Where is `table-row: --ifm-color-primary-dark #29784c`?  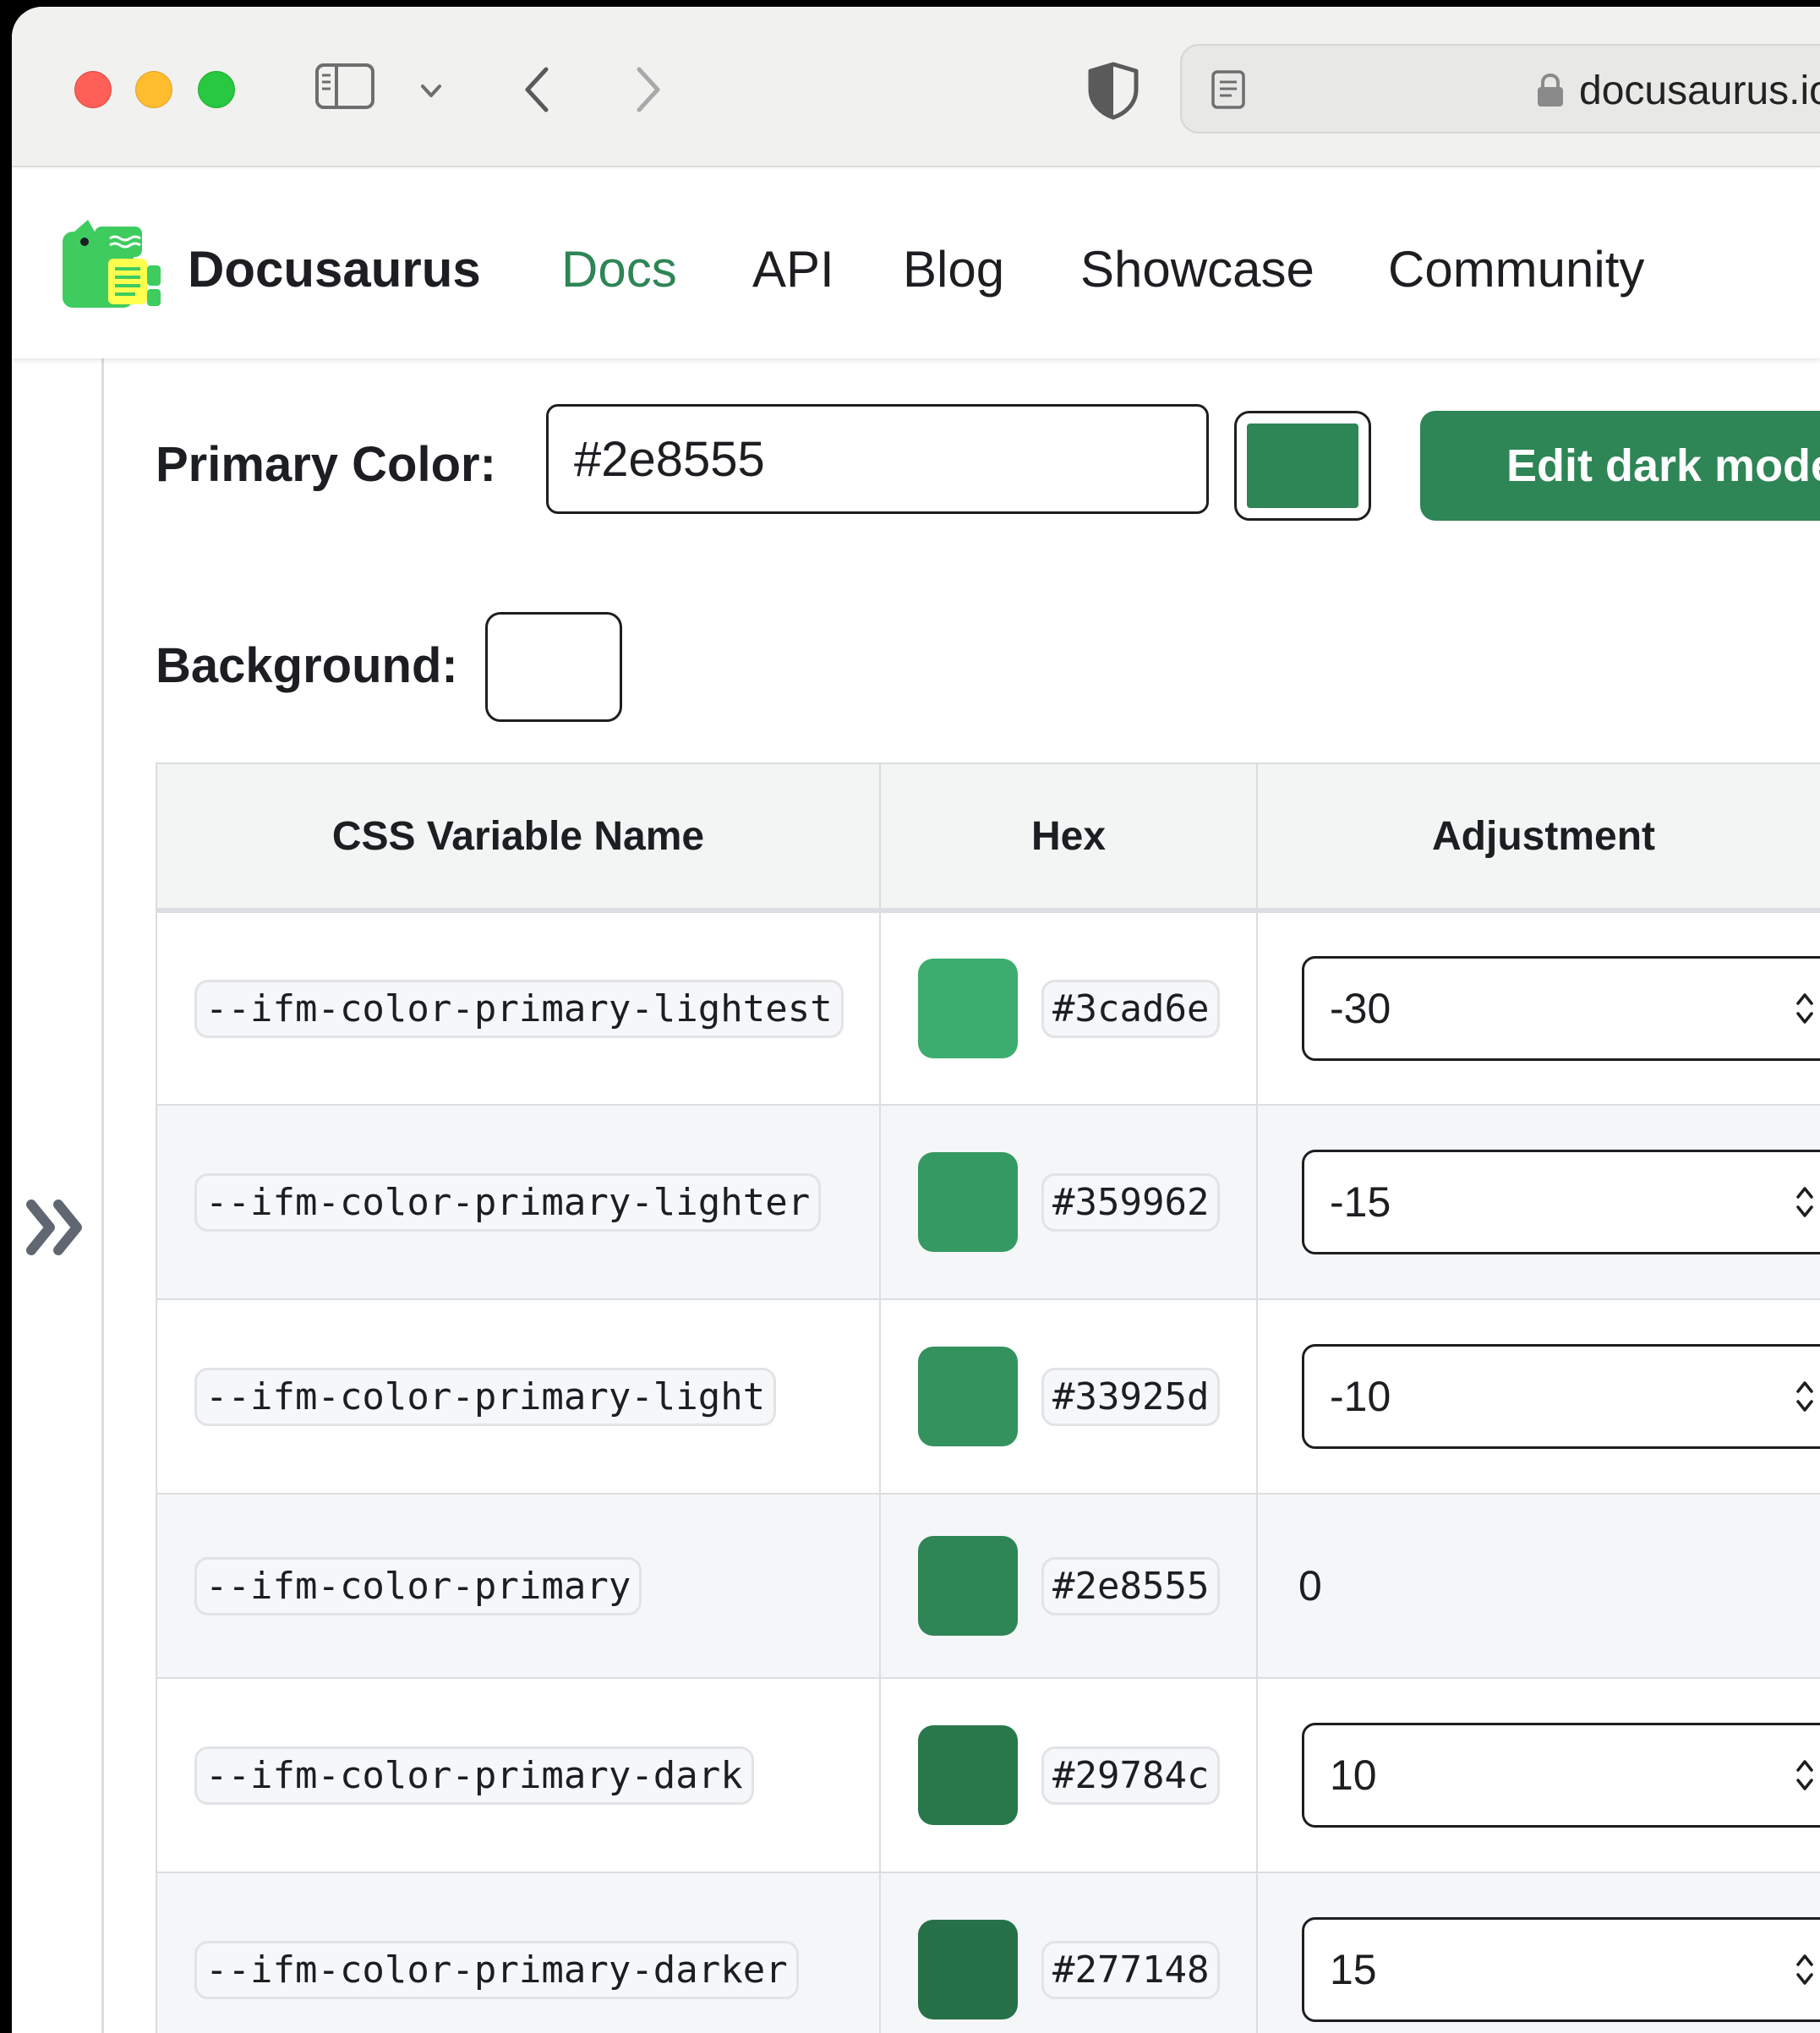
table-row: --ifm-color-primary-dark #29784c is located at coordinates (988, 1775).